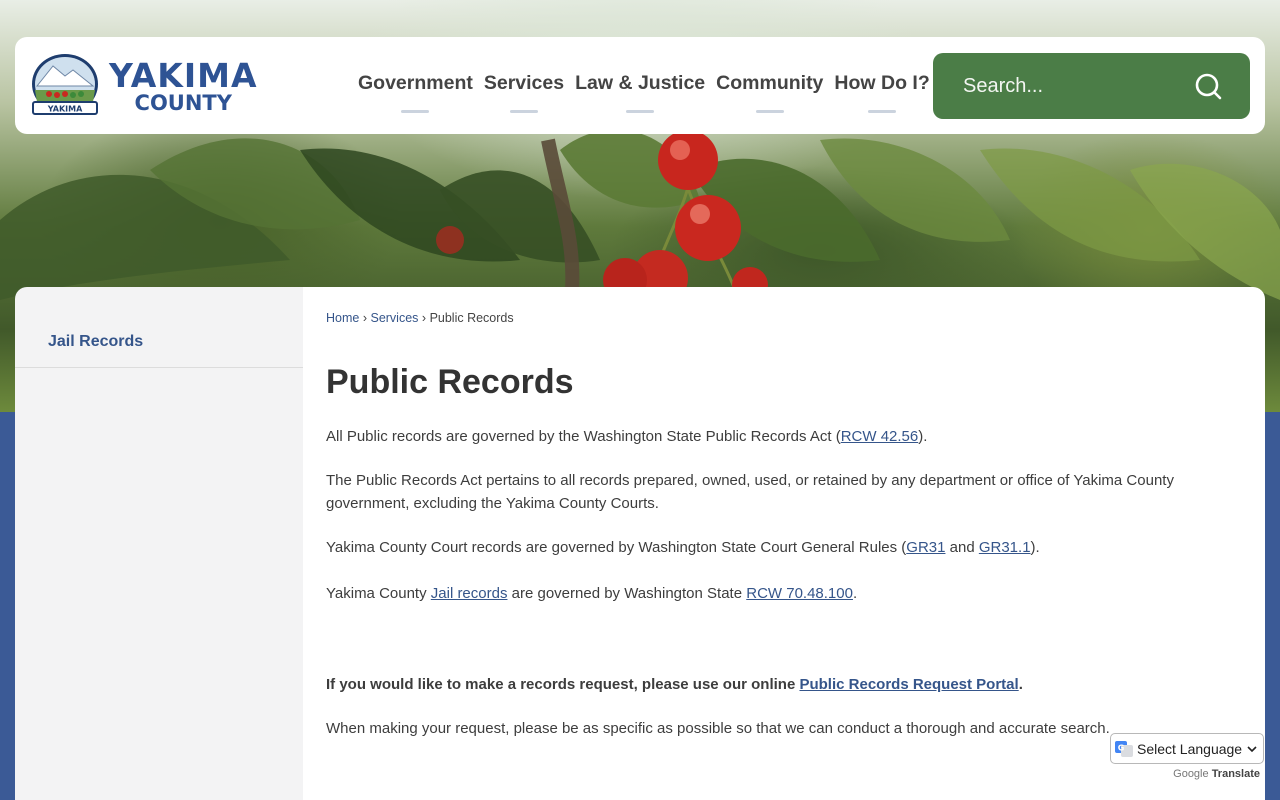 The width and height of the screenshot is (1280, 800). Describe the element at coordinates (1208, 86) in the screenshot. I see `search-icon` at that location.